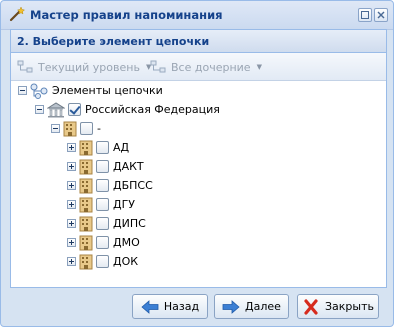 The height and width of the screenshot is (327, 394). I want to click on tree-node-item: ДИПС, so click(106, 223).